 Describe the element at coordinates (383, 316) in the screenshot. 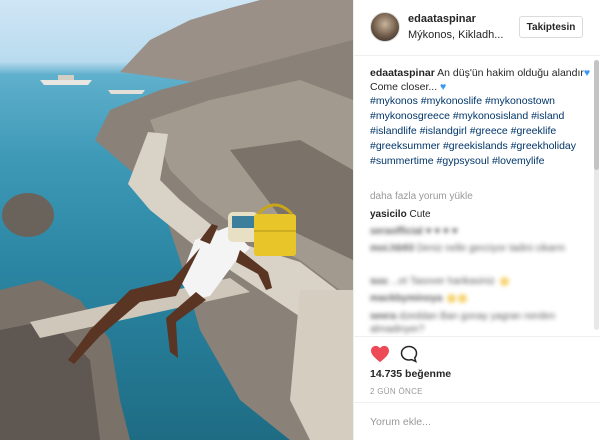

I see `comment-username: seera` at that location.